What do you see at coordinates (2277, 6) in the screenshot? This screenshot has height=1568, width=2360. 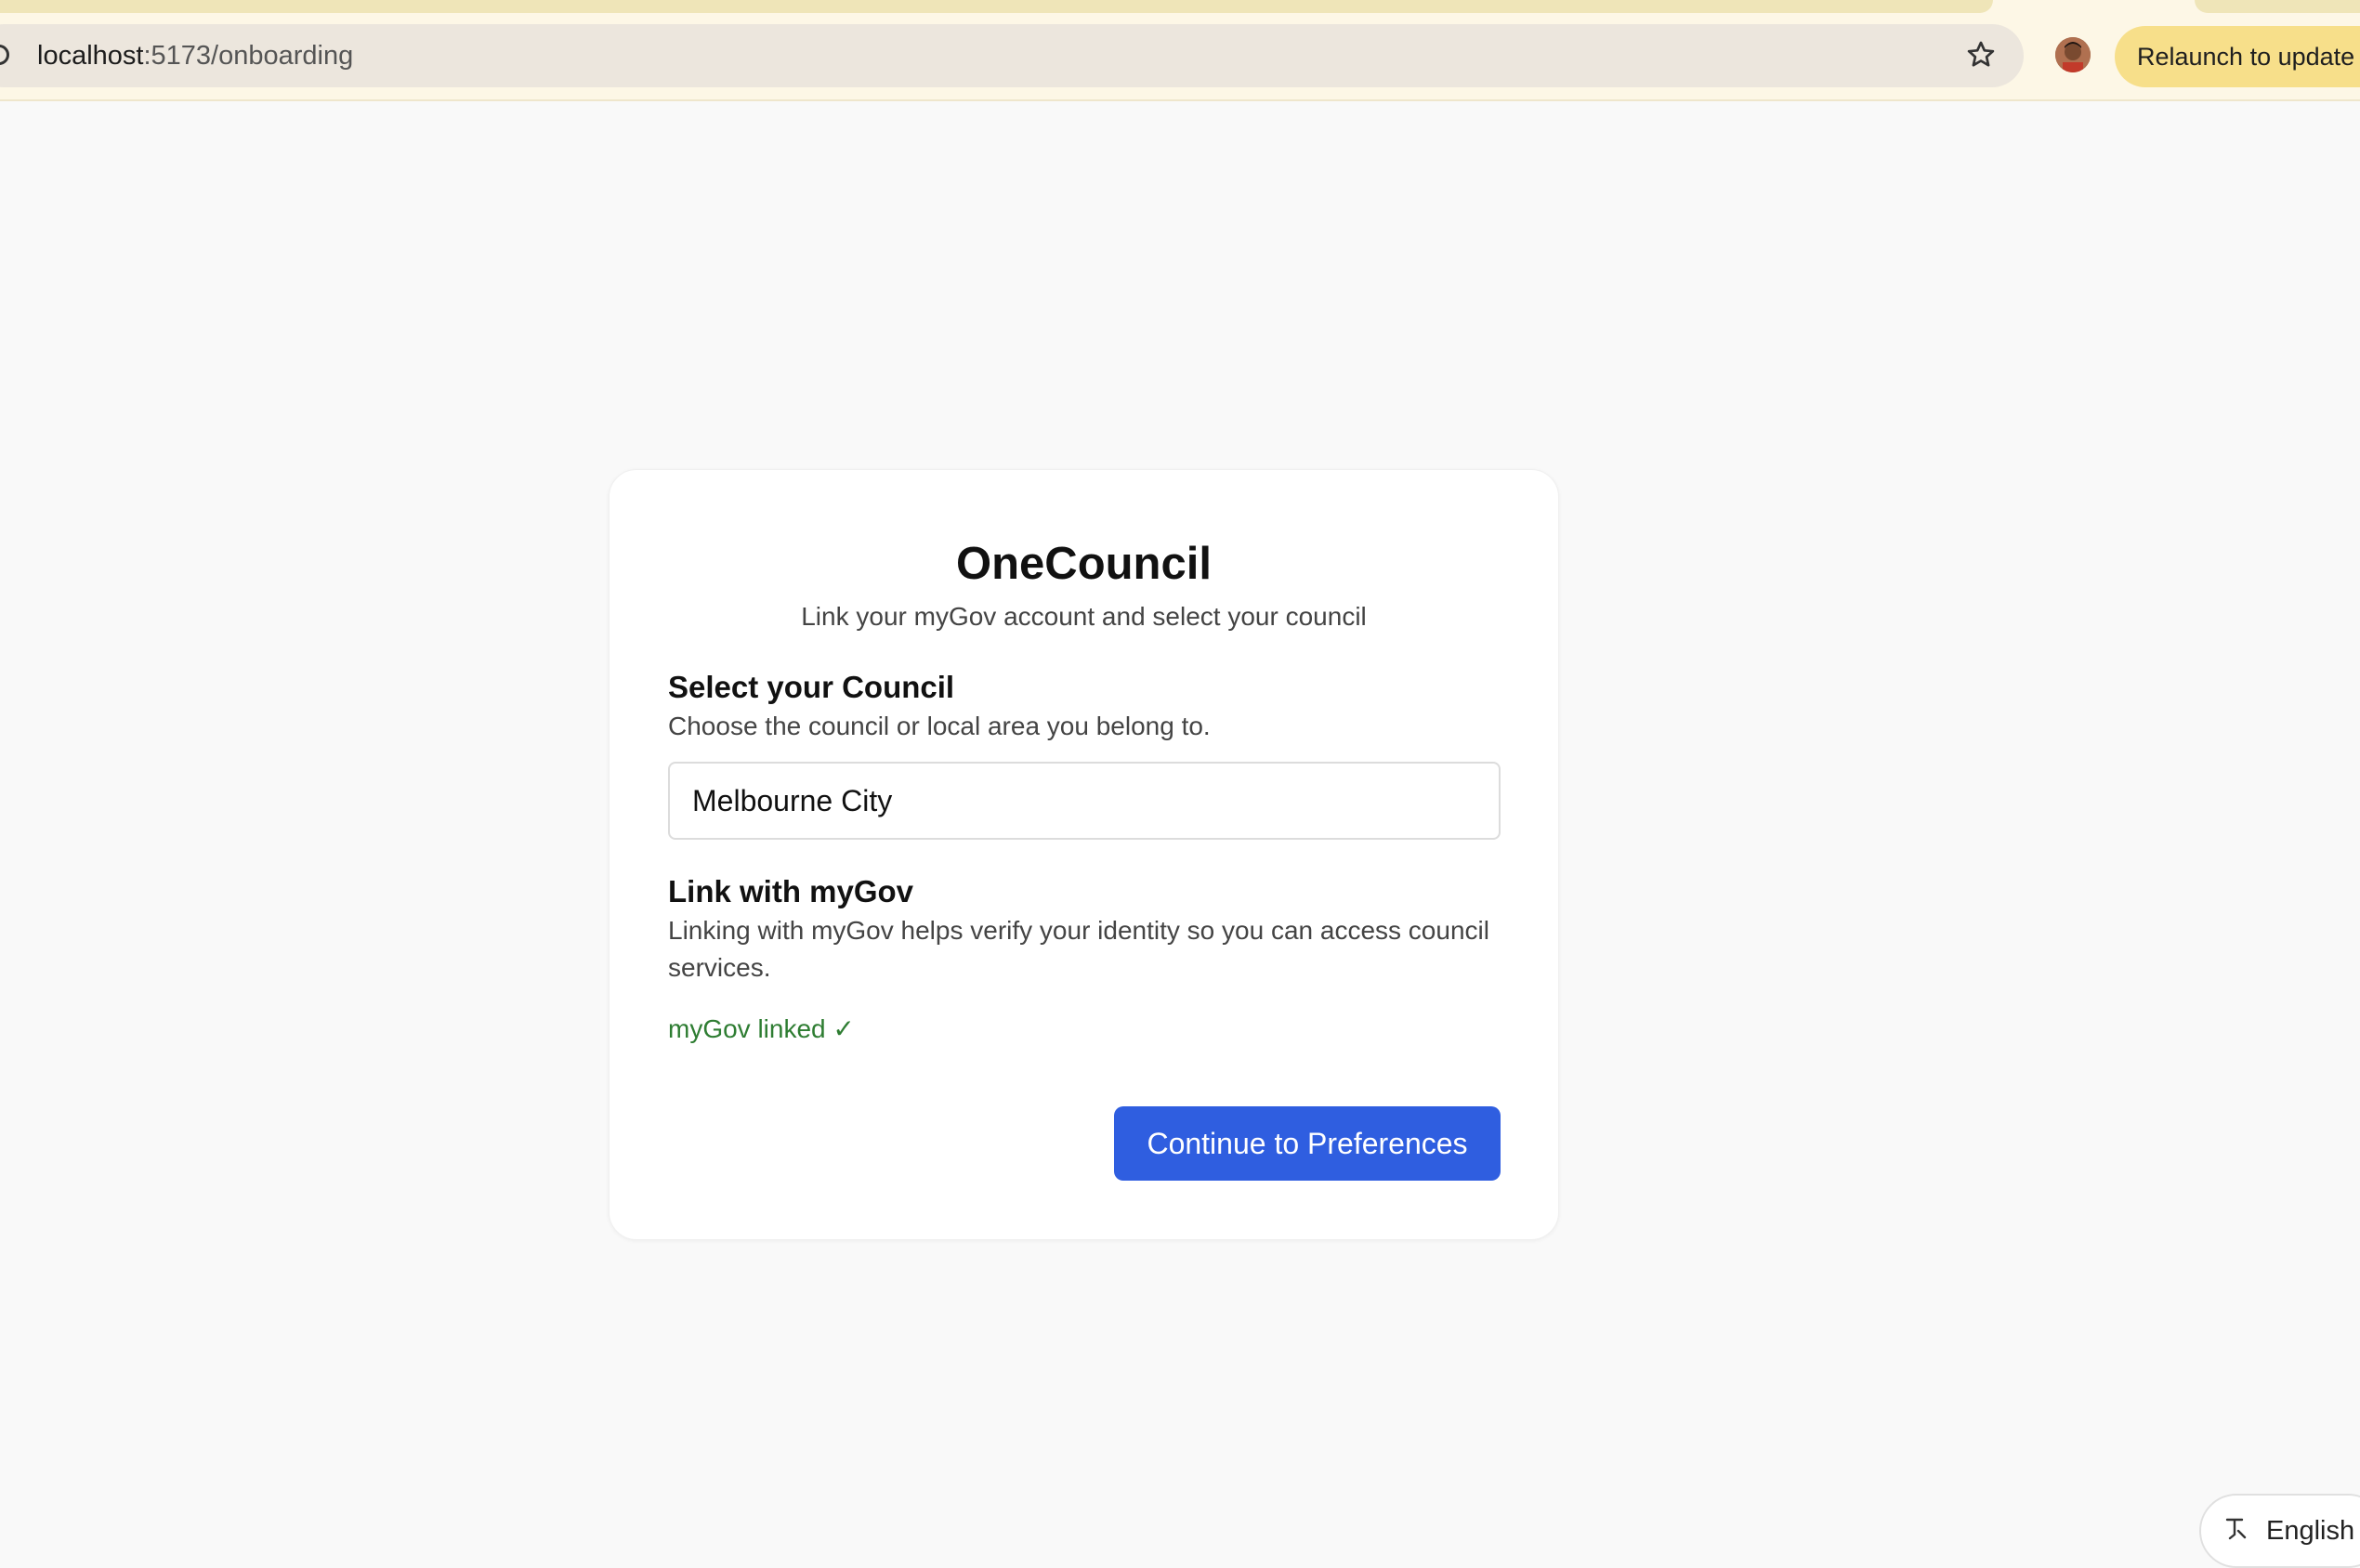 I see `tab-strip-right` at bounding box center [2277, 6].